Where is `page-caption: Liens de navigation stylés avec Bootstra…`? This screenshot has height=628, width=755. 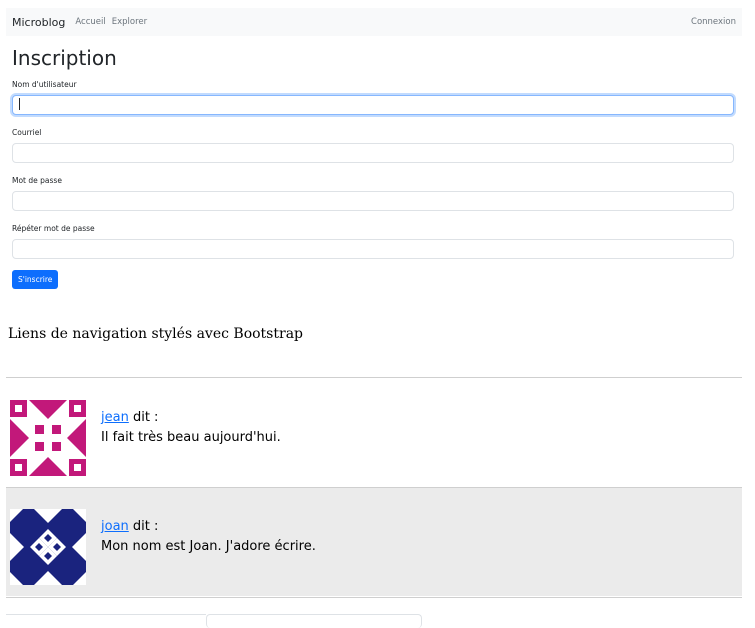 page-caption: Liens de navigation stylés avec Bootstra… is located at coordinates (155, 334).